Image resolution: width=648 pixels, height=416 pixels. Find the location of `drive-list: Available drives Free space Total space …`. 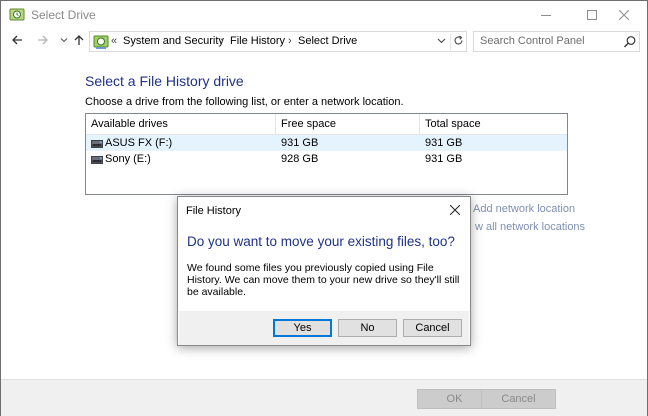

drive-list: Available drives Free space Total space … is located at coordinates (326, 154).